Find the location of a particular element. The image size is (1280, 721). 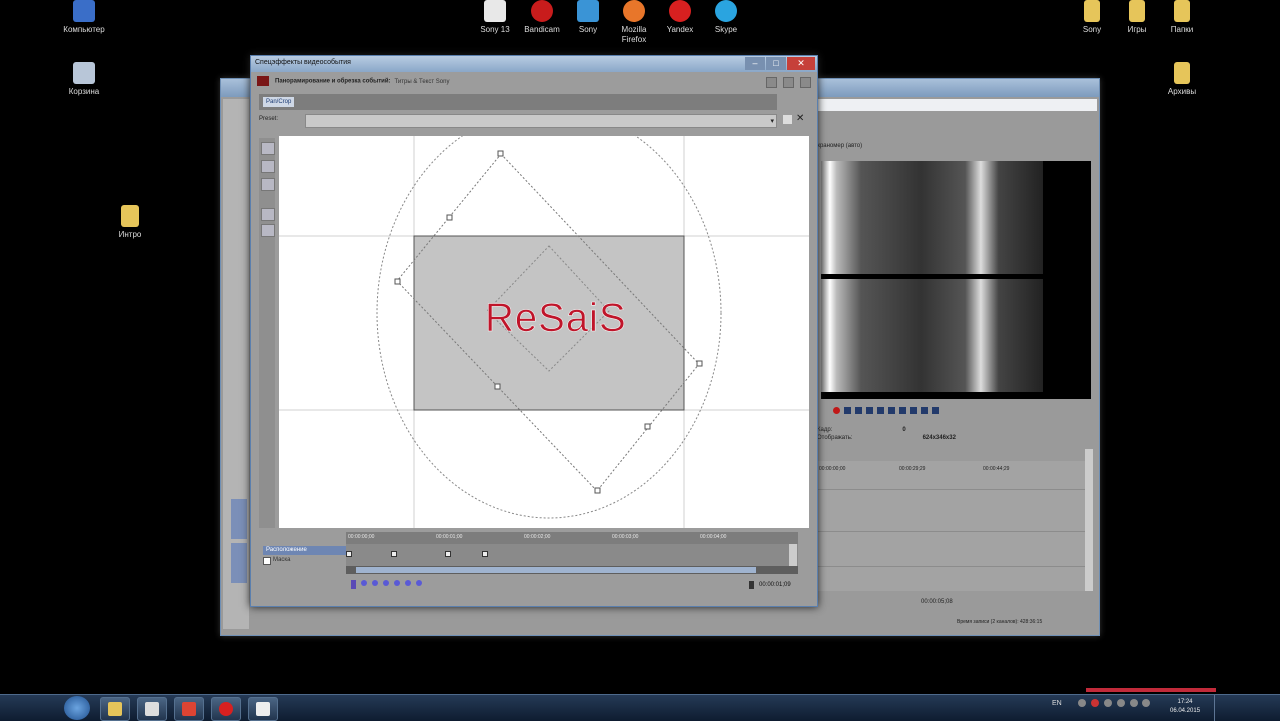

vegas-status: 00:00:05;08 is located at coordinates (1006, 607).